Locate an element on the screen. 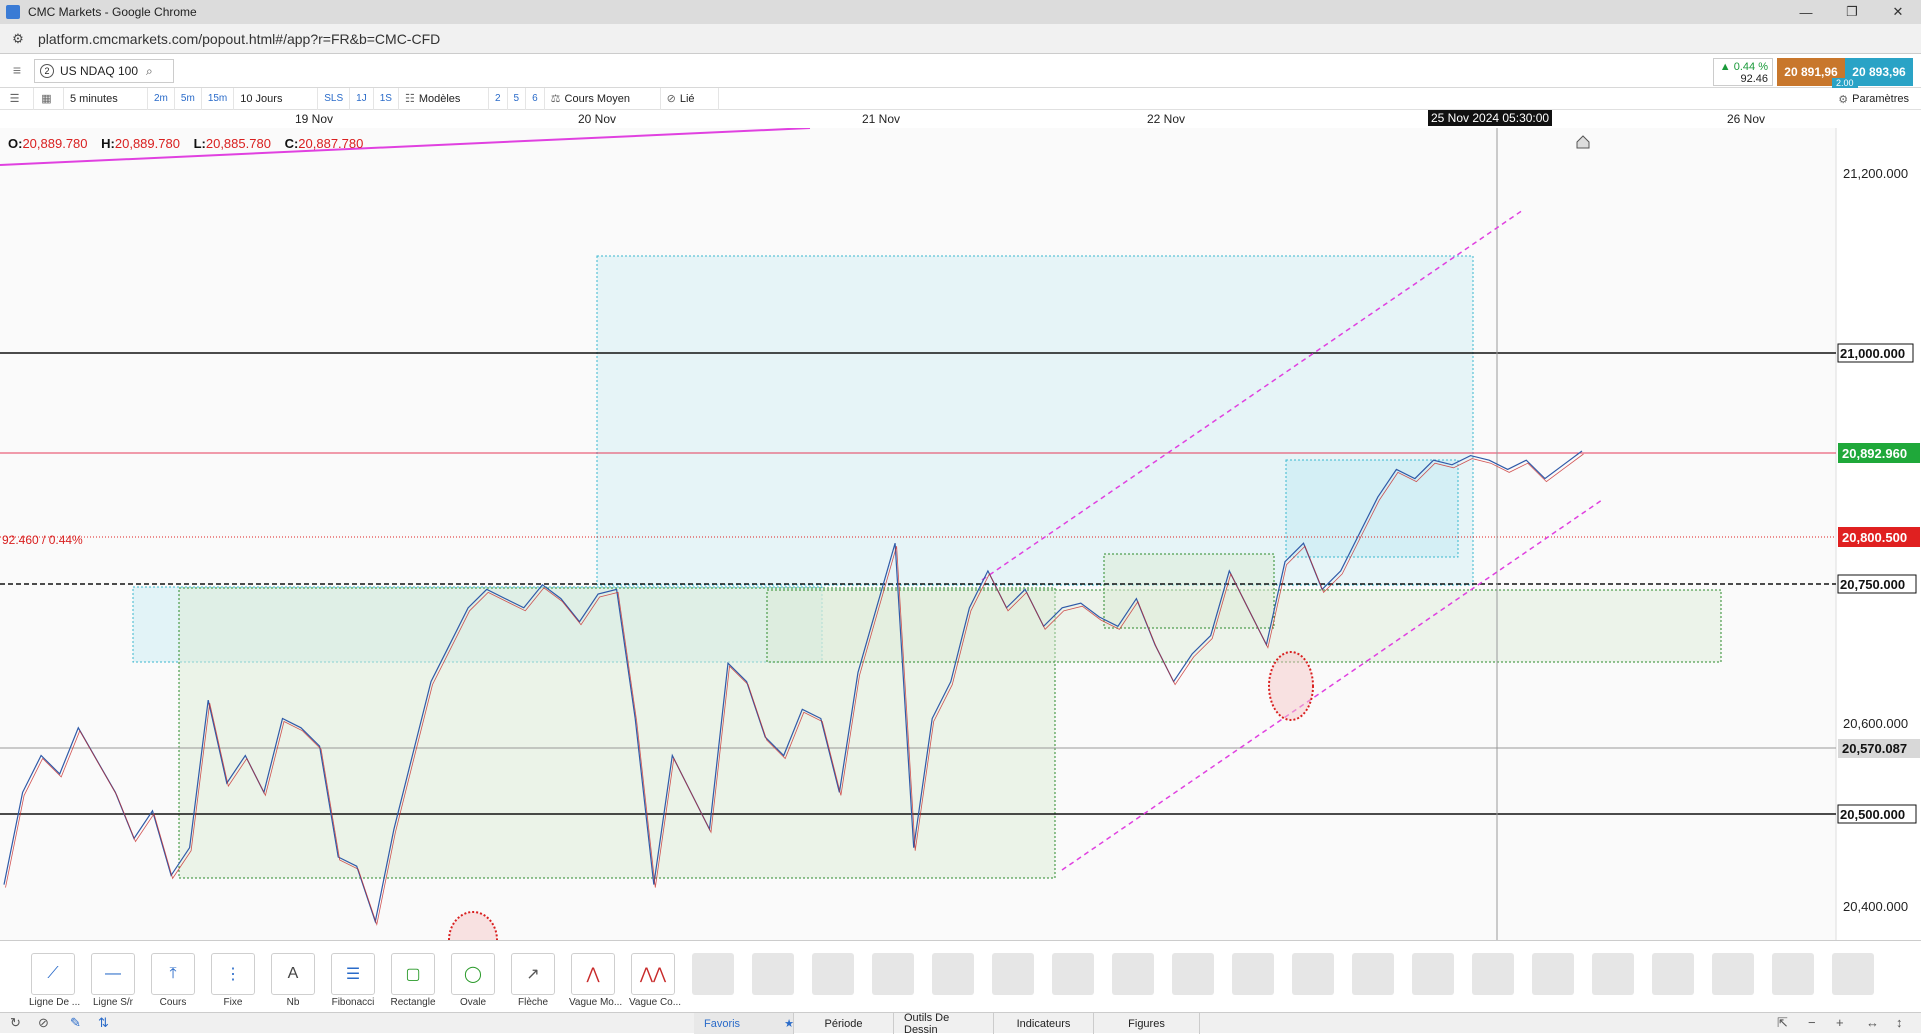  range-sls: SLS is located at coordinates (334, 98).